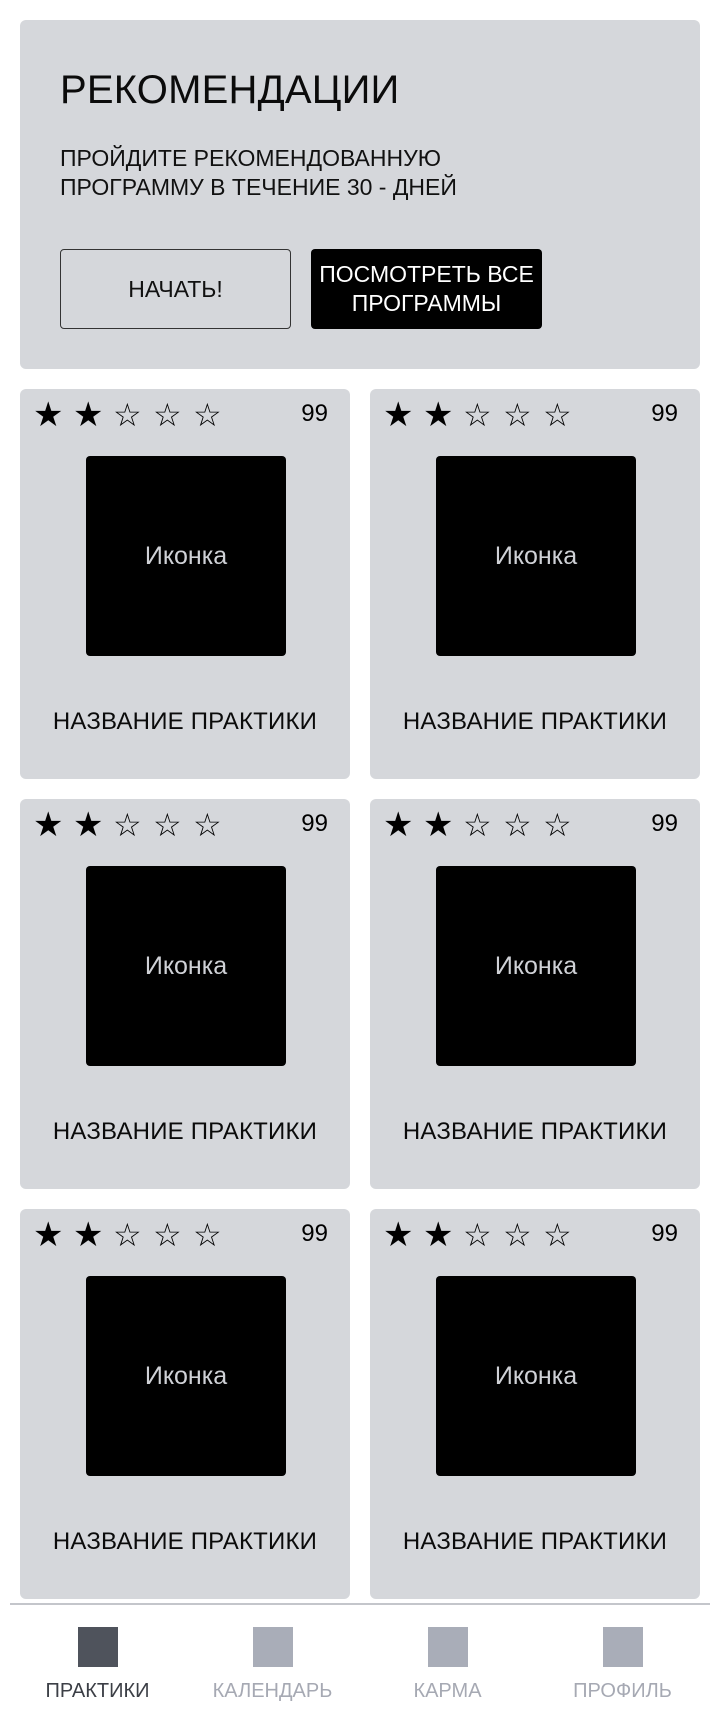 Image resolution: width=720 pixels, height=1712 pixels. What do you see at coordinates (301, 289) in the screenshot?
I see `banner-actions: НАЧАТЬ! ПОСМОТРЕТЬ ВСЕ ПРОГРАММЫ` at bounding box center [301, 289].